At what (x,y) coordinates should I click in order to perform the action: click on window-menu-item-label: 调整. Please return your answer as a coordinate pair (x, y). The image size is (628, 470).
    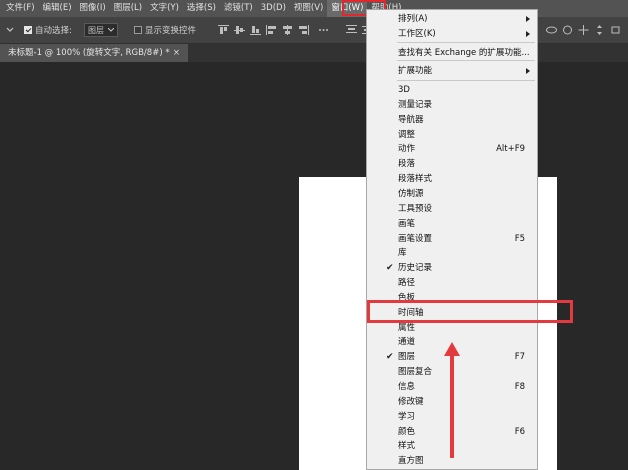
    Looking at the image, I should click on (407, 134).